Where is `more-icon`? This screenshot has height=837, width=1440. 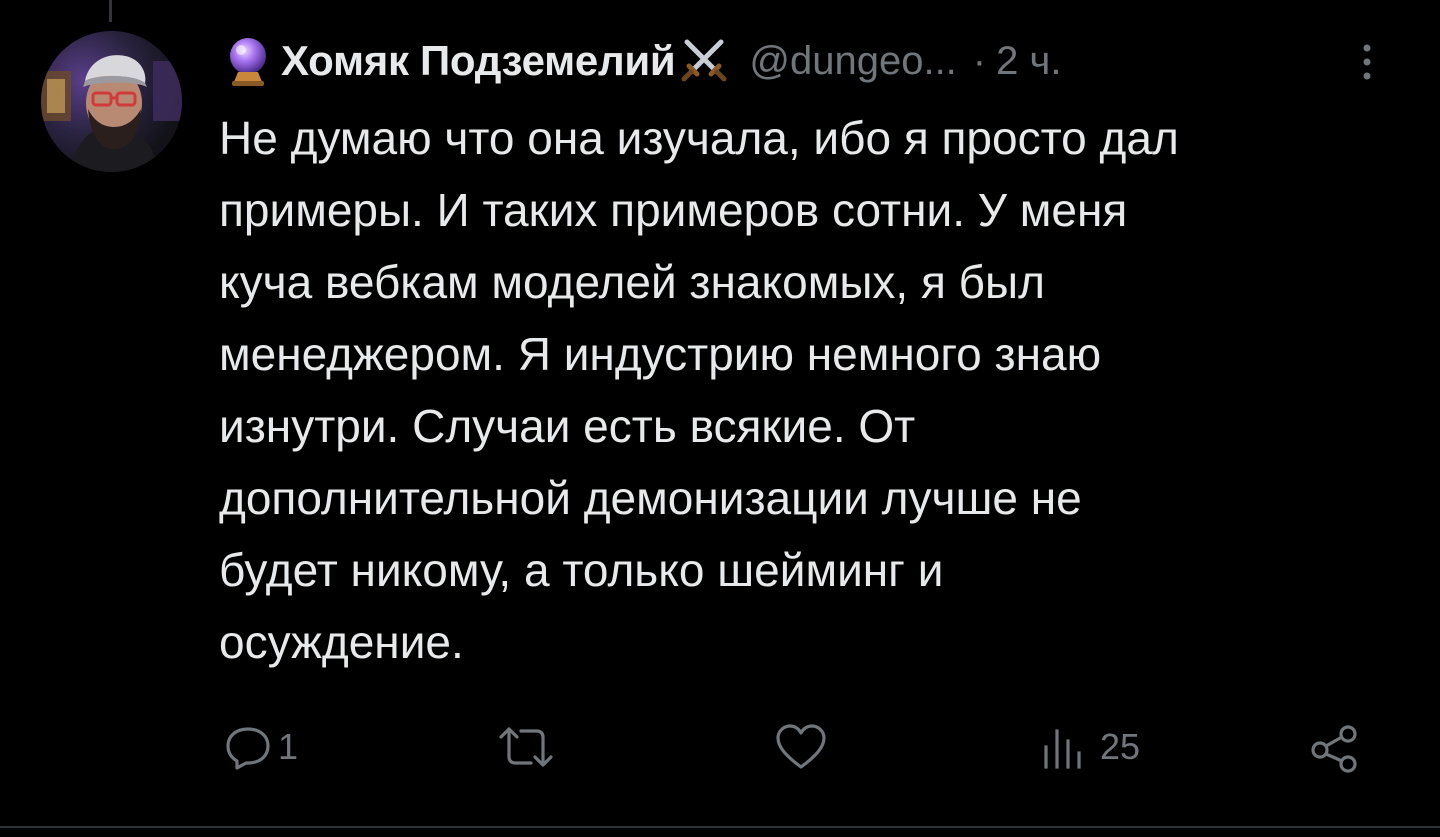 more-icon is located at coordinates (1367, 62).